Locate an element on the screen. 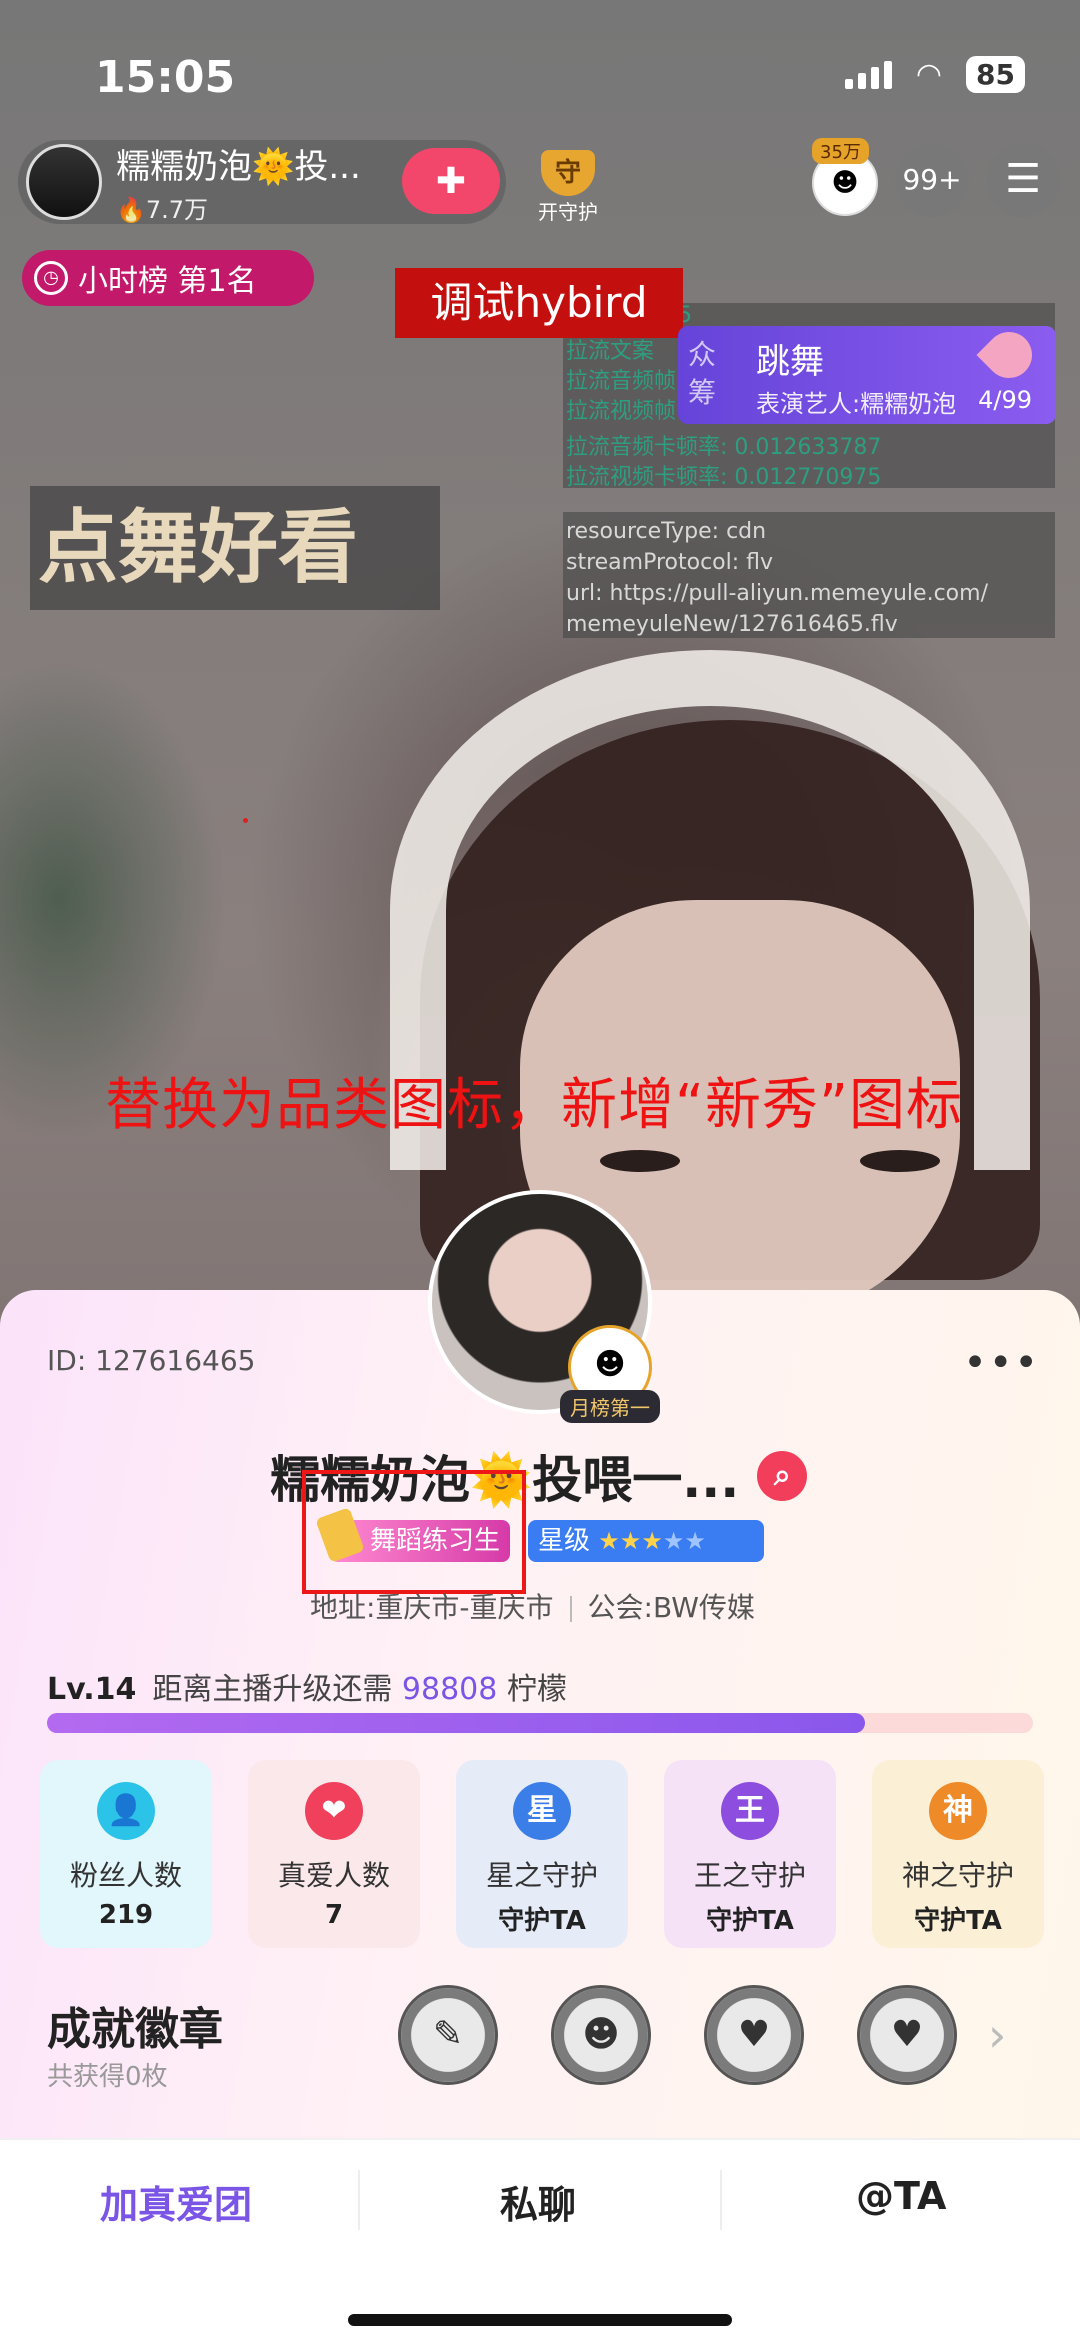 The width and height of the screenshot is (1080, 2346). viewer-count-button: 99+ is located at coordinates (932, 180).